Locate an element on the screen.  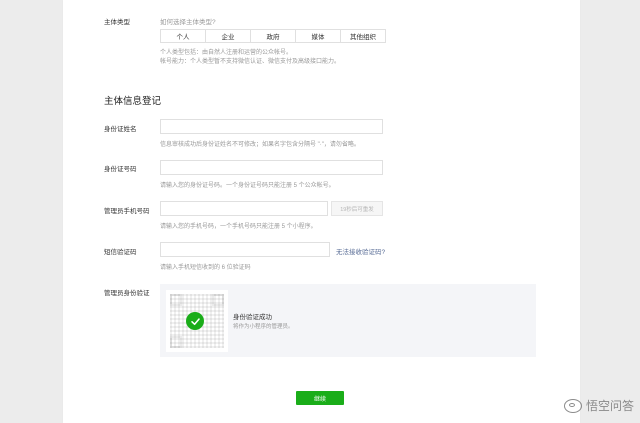
id-name-help: 信息审核成功后身份证姓名不可修改；如果名字包含分隔号 "·"，请勿省略。 is located at coordinates (260, 145).